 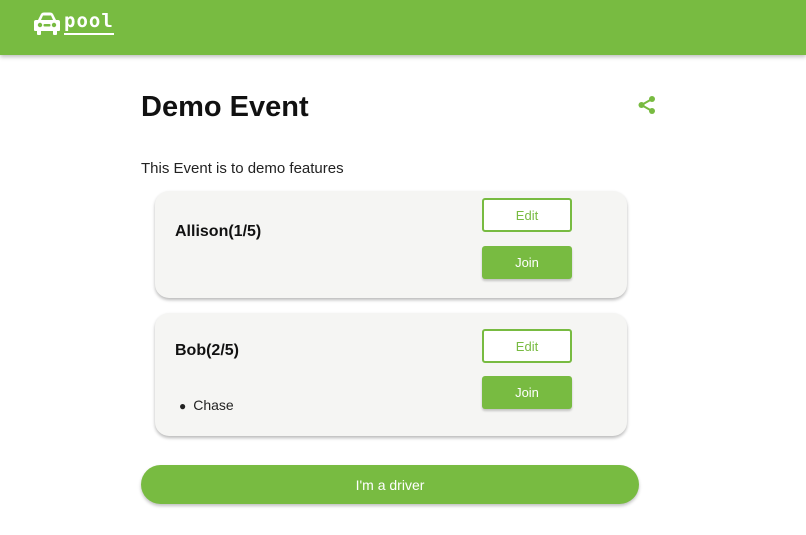 I want to click on share-icon, so click(x=647, y=105).